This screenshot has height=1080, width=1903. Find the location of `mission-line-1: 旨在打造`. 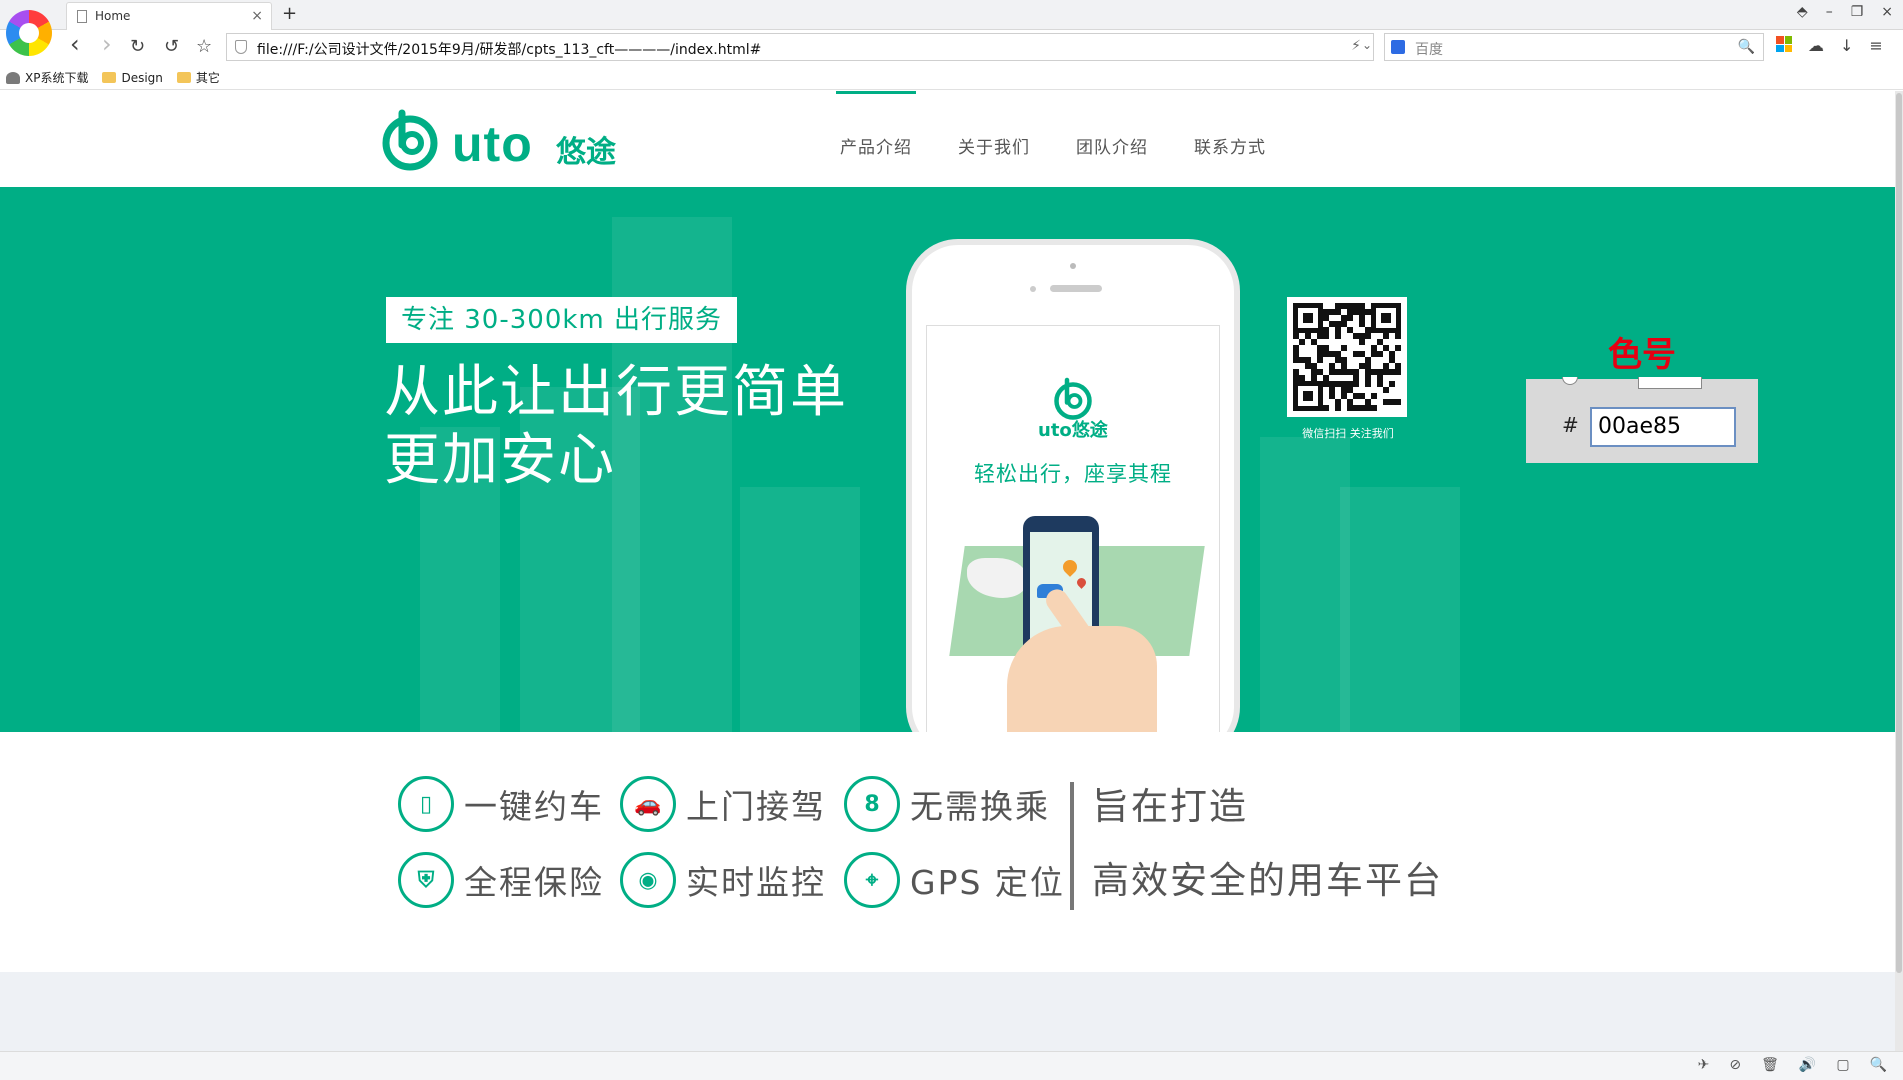

mission-line-1: 旨在打造 is located at coordinates (1170, 806).